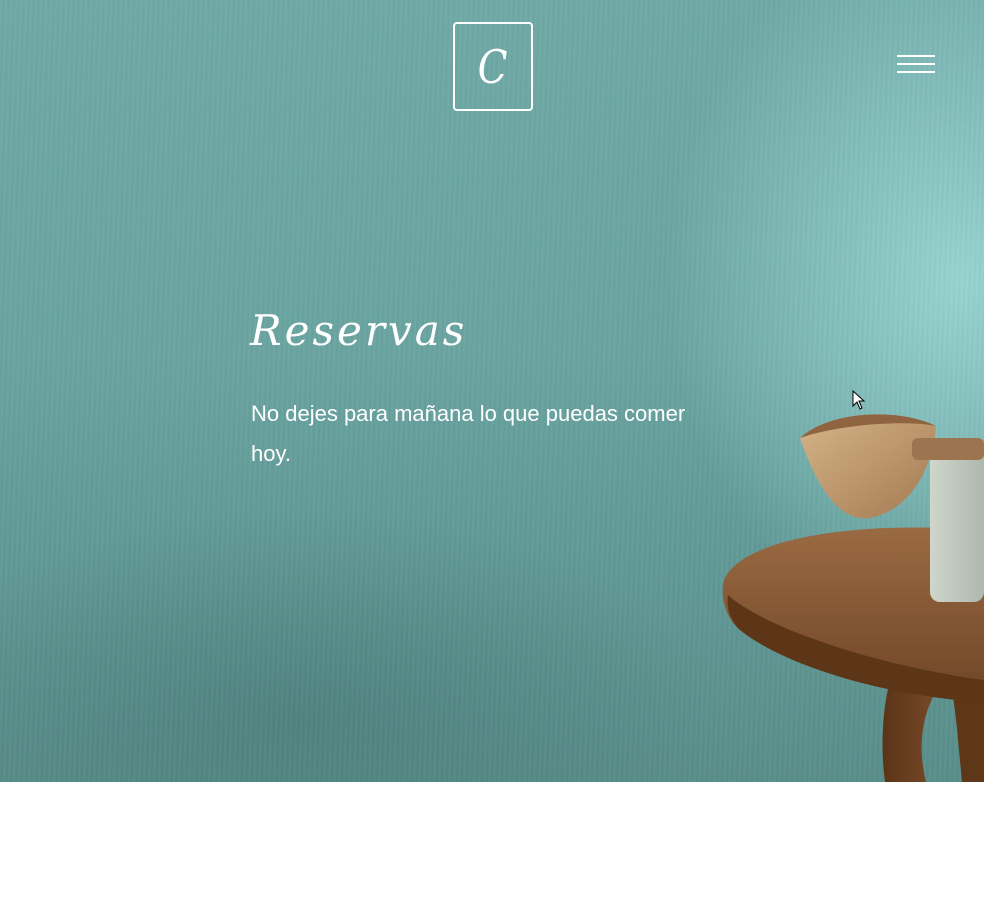 This screenshot has height=904, width=984. I want to click on site-logo: C, so click(493, 66).